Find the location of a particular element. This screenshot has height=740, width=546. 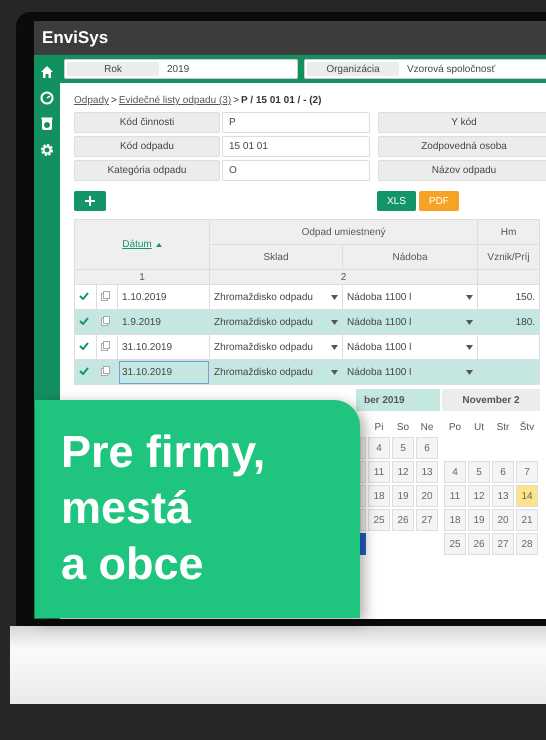

breadcrumb-link: Evidečné listy odpadu (3) is located at coordinates (175, 100).